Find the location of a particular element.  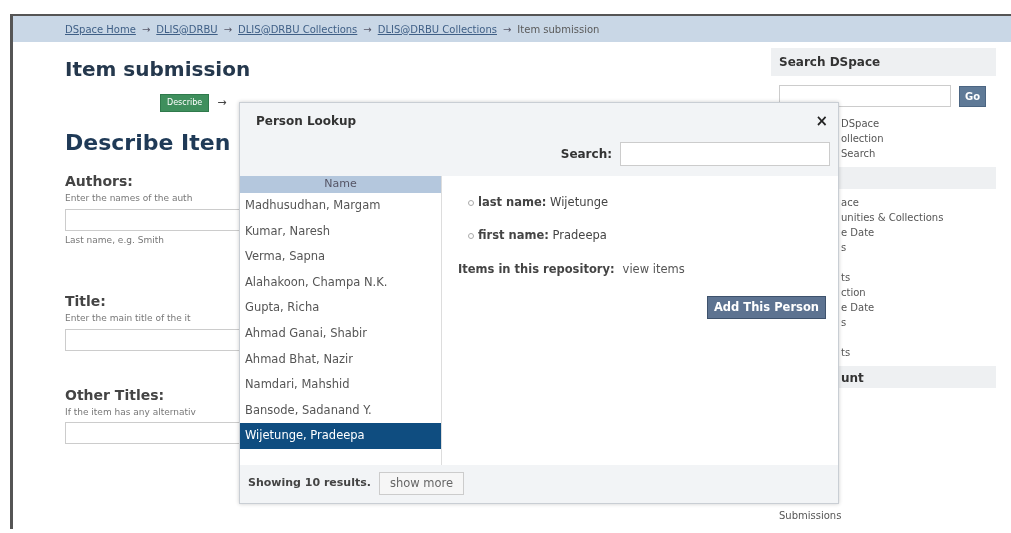

result-item: Ahmad Ganai, Shabir is located at coordinates (340, 333).